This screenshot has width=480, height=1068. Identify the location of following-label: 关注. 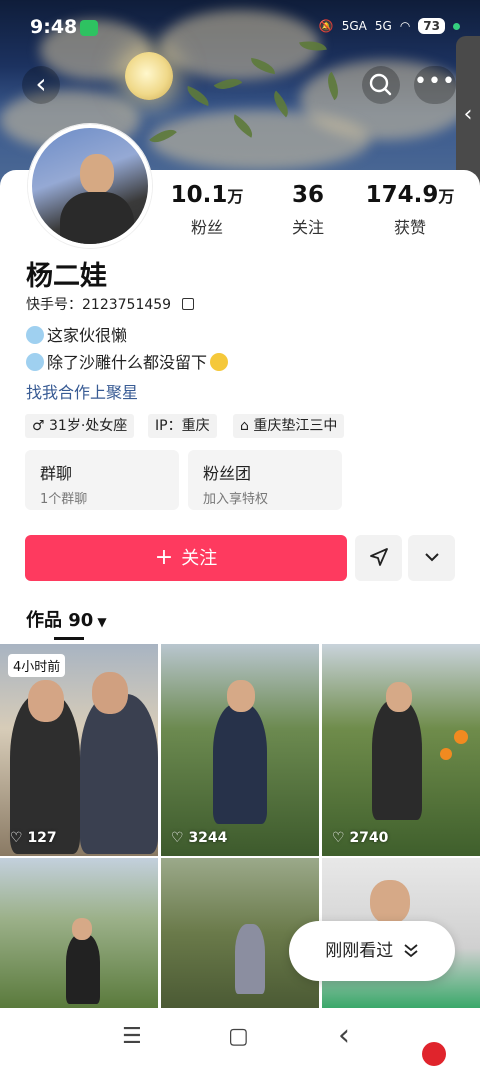
(307, 227).